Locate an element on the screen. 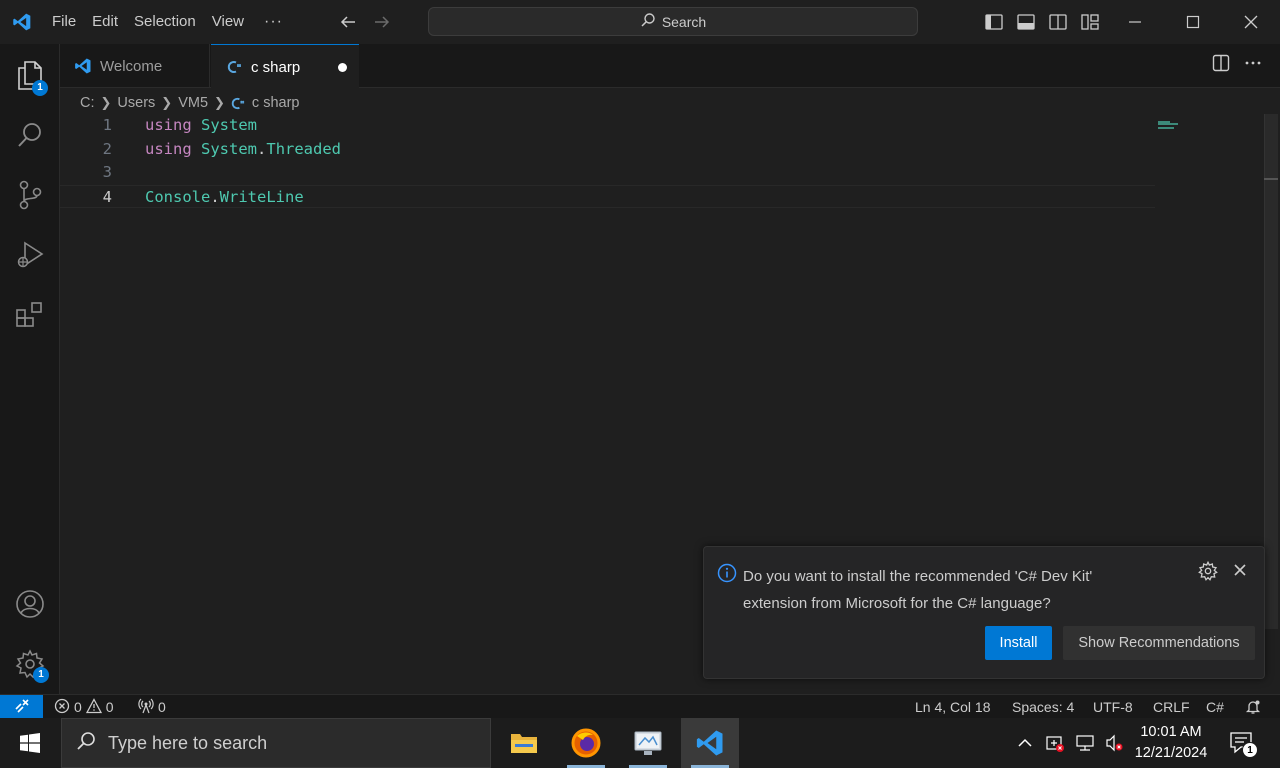 The width and height of the screenshot is (1280, 768). line-content: Console.WriteLine is located at coordinates (224, 196).